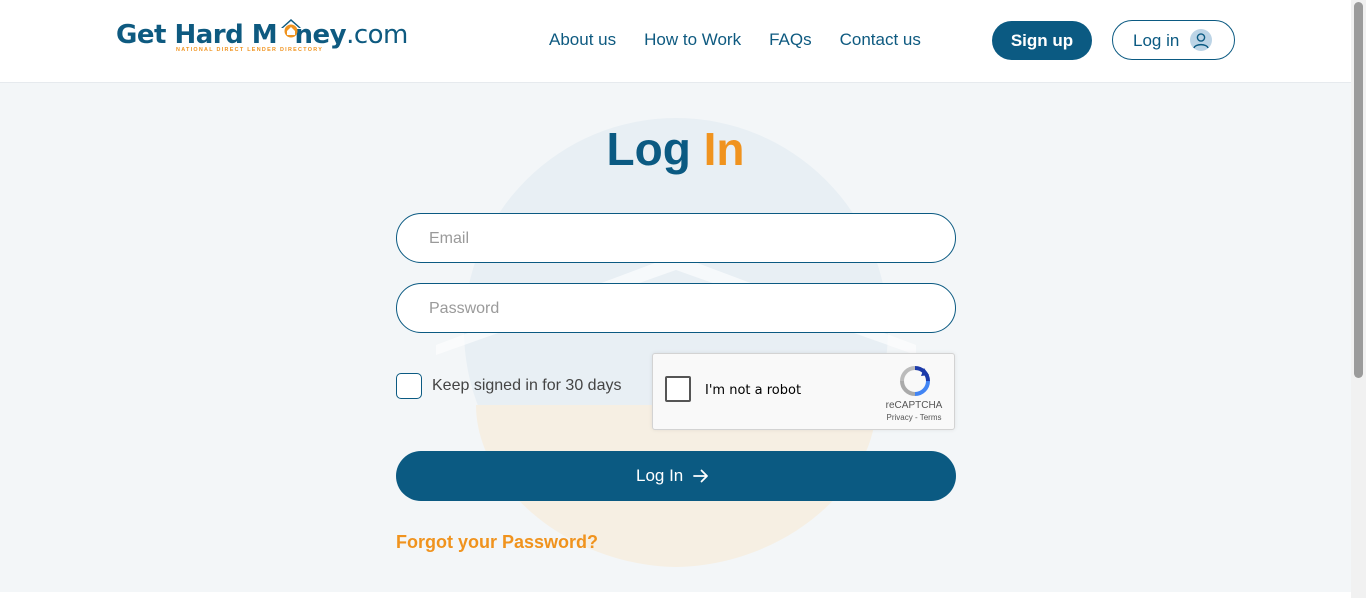 The height and width of the screenshot is (598, 1366). What do you see at coordinates (1156, 40) in the screenshot?
I see `header-login-label: Log in` at bounding box center [1156, 40].